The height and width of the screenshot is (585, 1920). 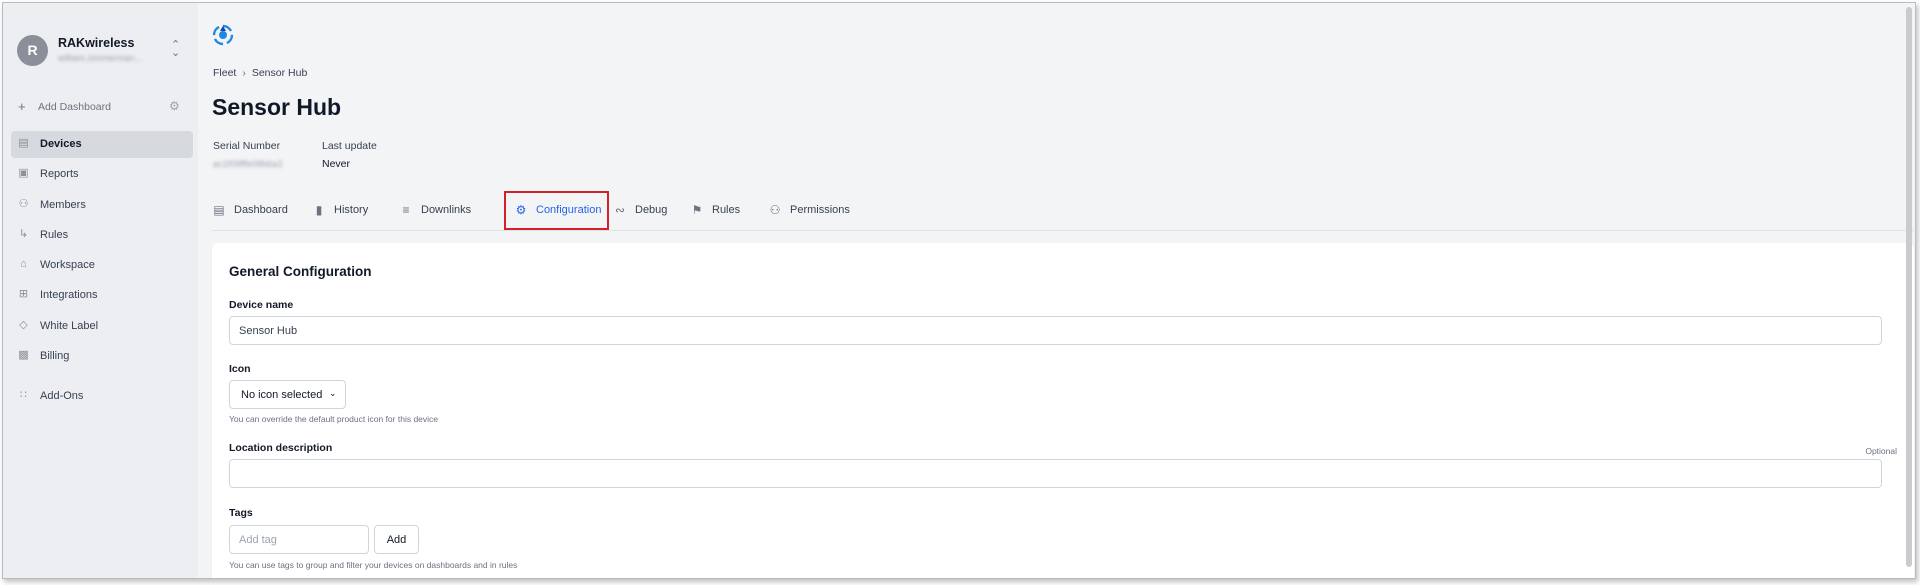 What do you see at coordinates (102, 174) in the screenshot?
I see `sidebar-item-reports: ▣ Reports` at bounding box center [102, 174].